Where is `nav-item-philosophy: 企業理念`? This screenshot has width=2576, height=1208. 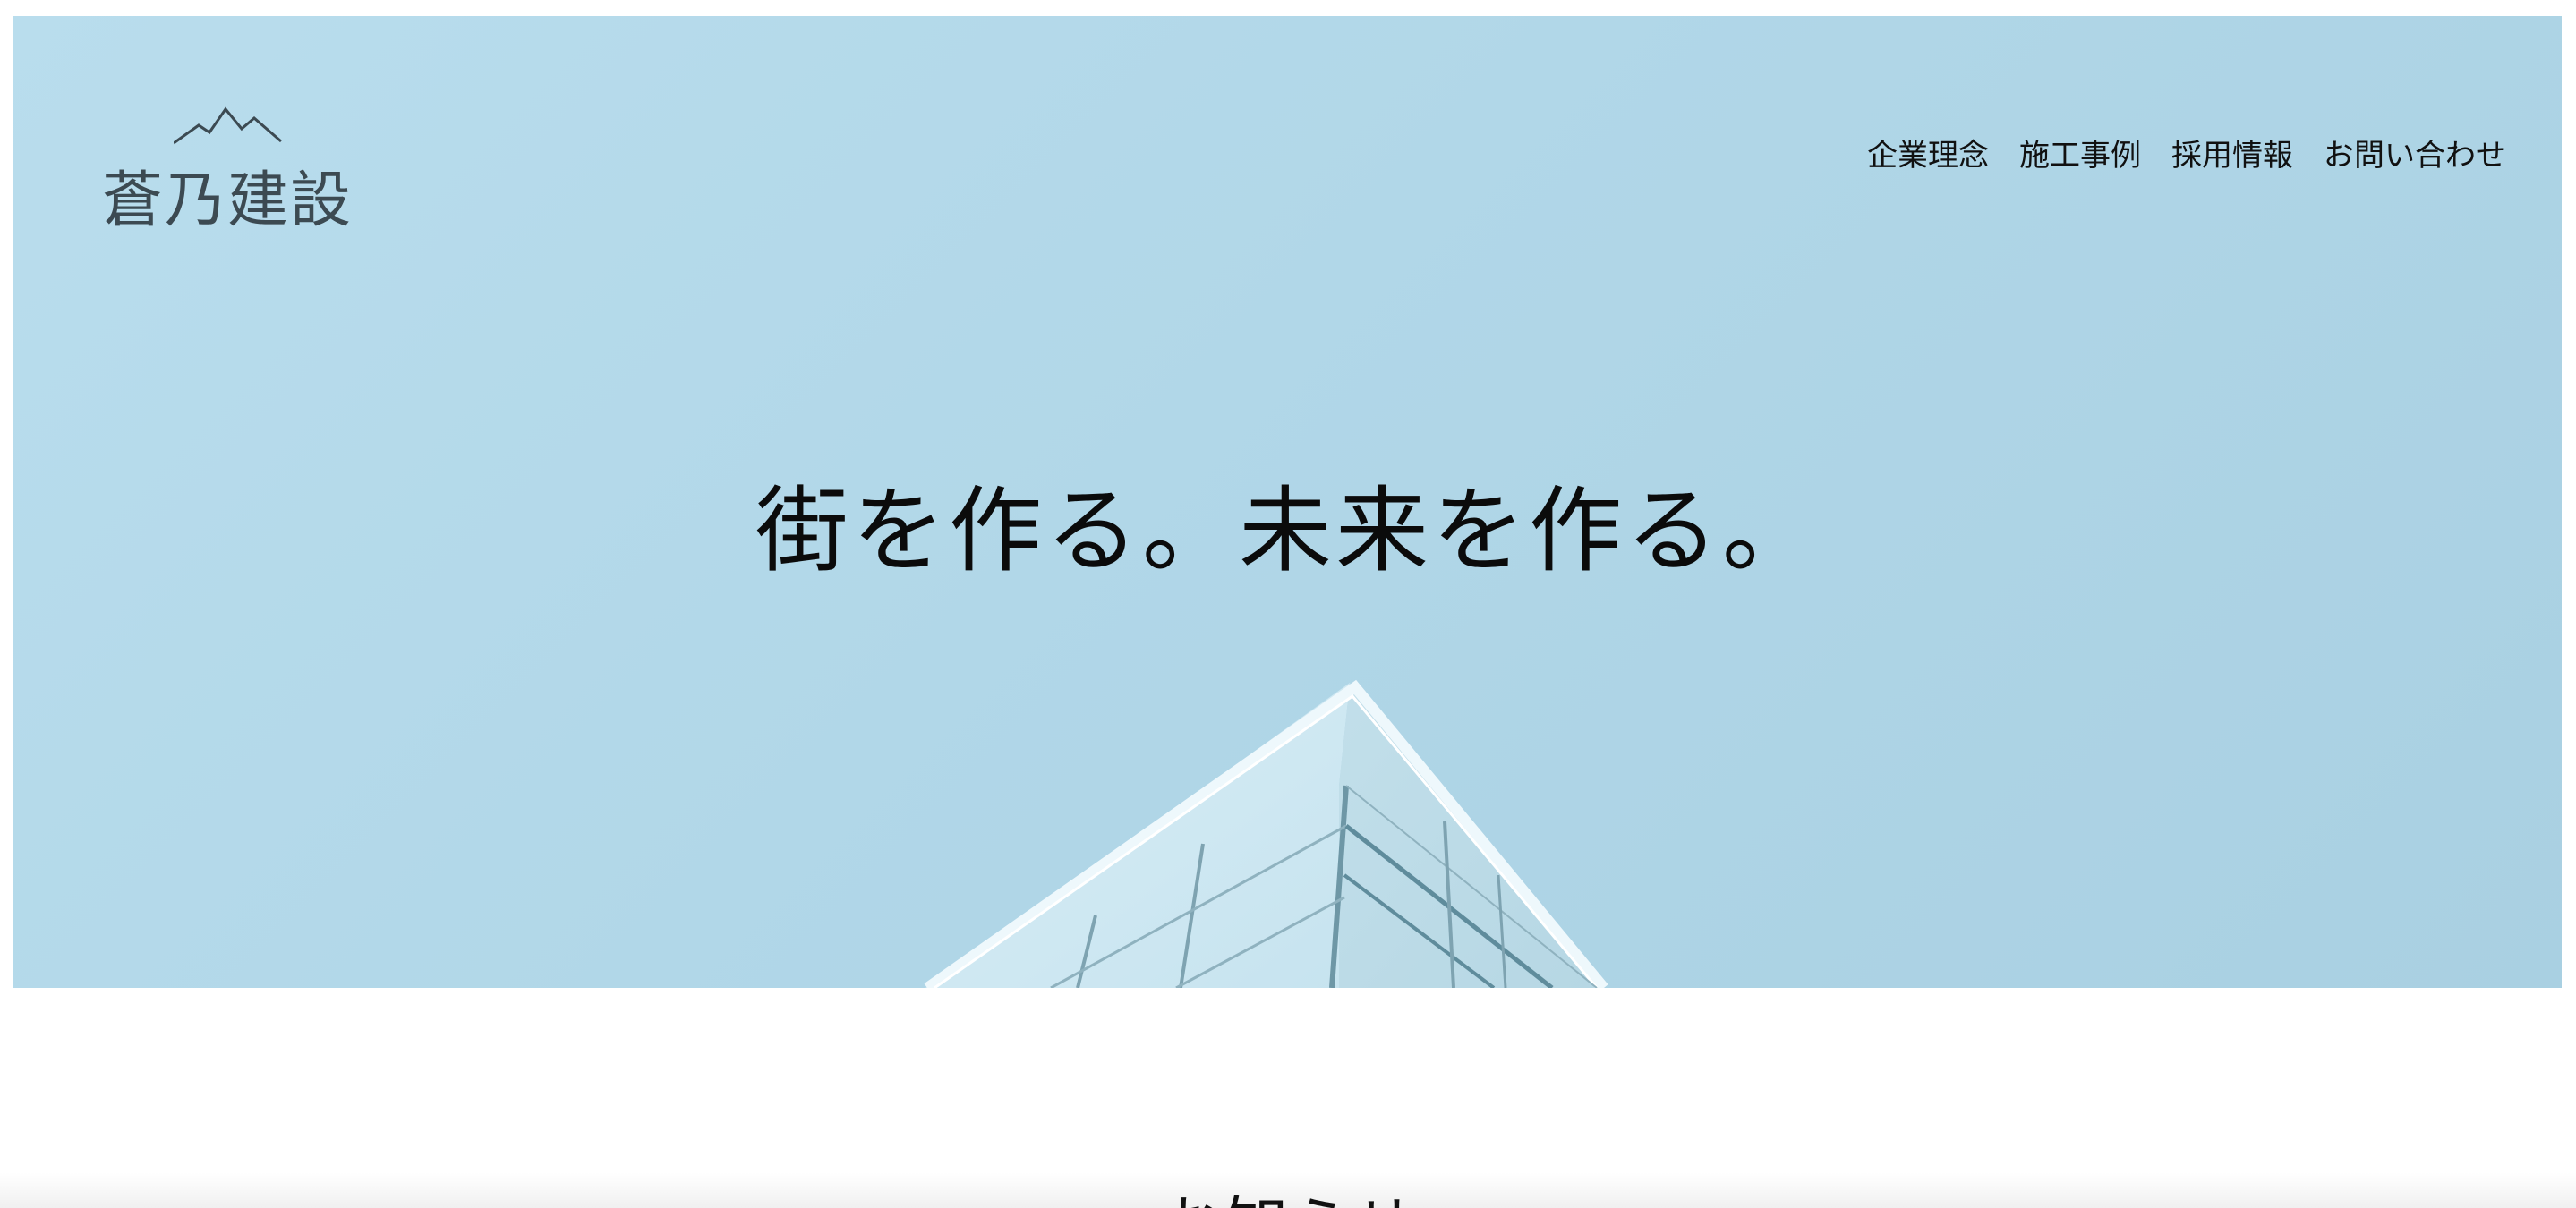
nav-item-philosophy: 企業理念 is located at coordinates (1928, 152).